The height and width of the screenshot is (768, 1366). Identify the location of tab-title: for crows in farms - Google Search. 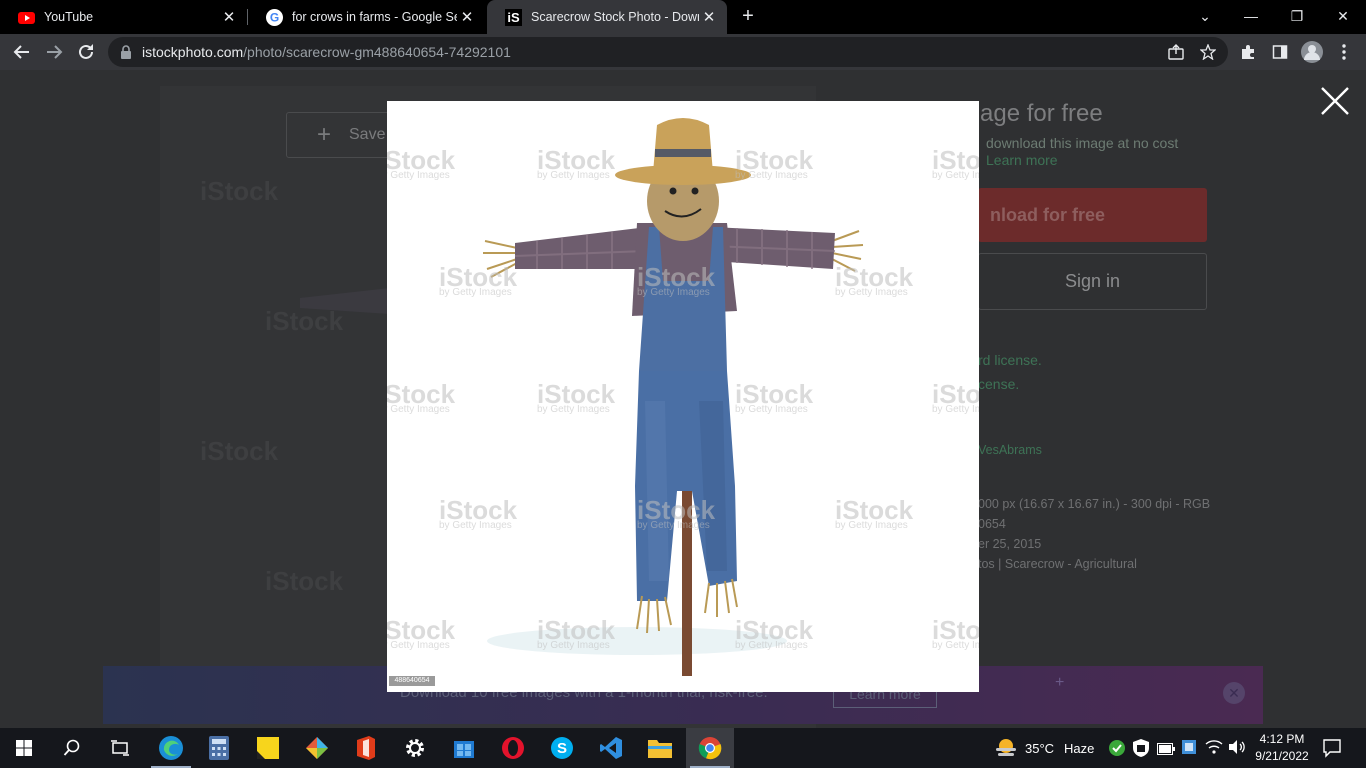
(374, 17).